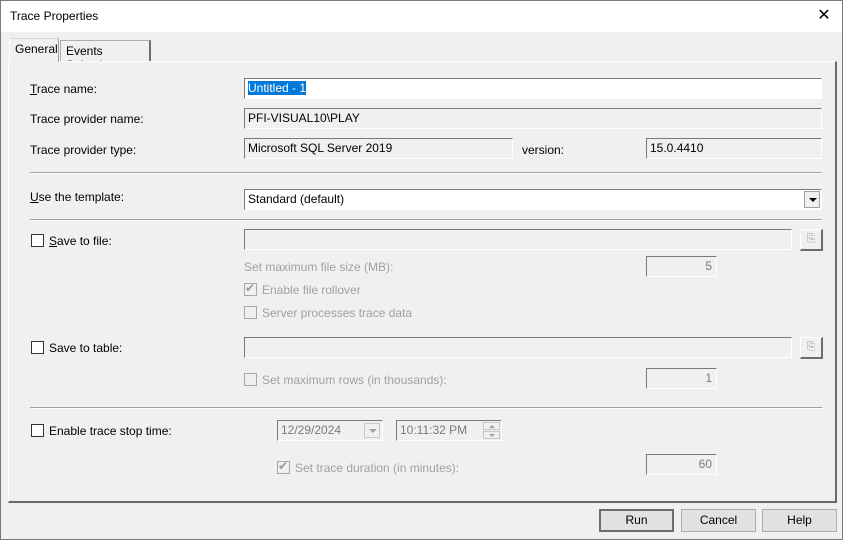 This screenshot has width=843, height=540. What do you see at coordinates (54, 16) in the screenshot?
I see `window-title: Trace Properties` at bounding box center [54, 16].